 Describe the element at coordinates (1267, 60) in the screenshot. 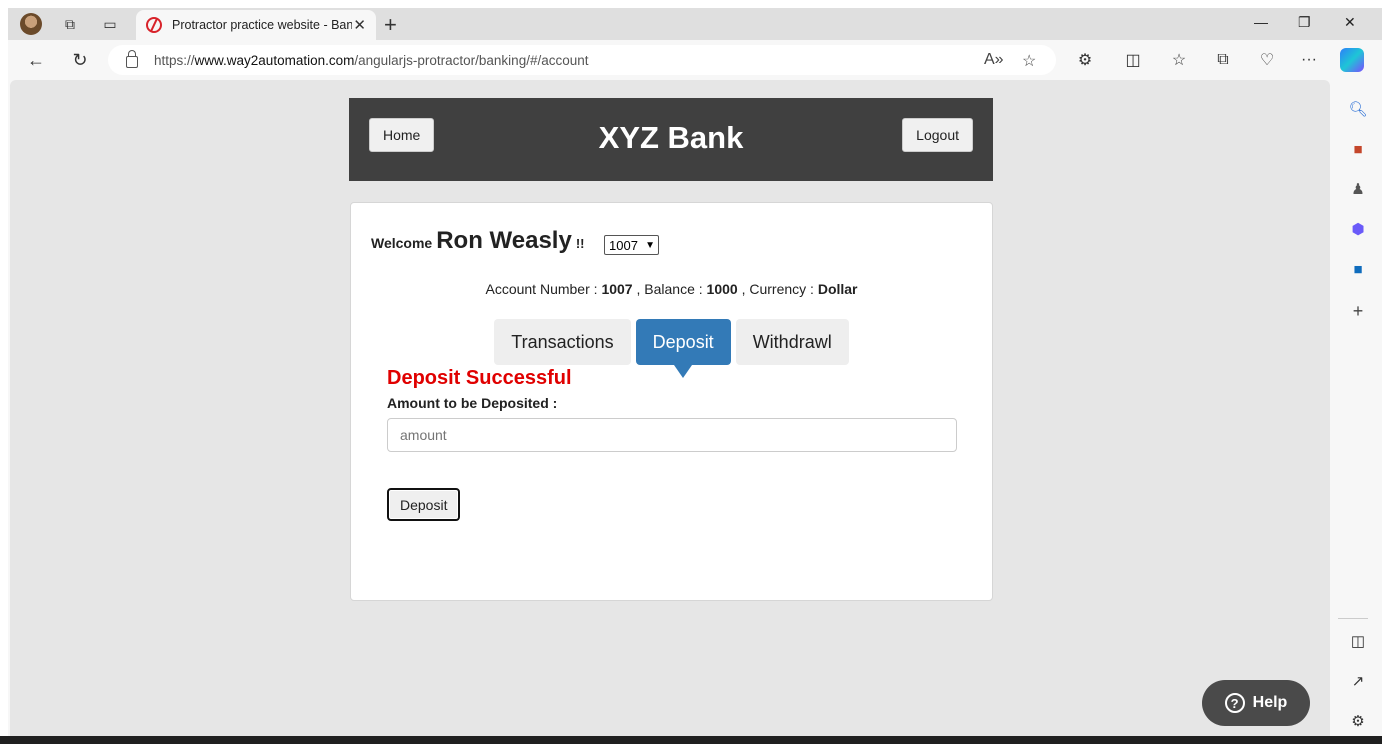

I see `browser-essentials-icon: ♡` at that location.